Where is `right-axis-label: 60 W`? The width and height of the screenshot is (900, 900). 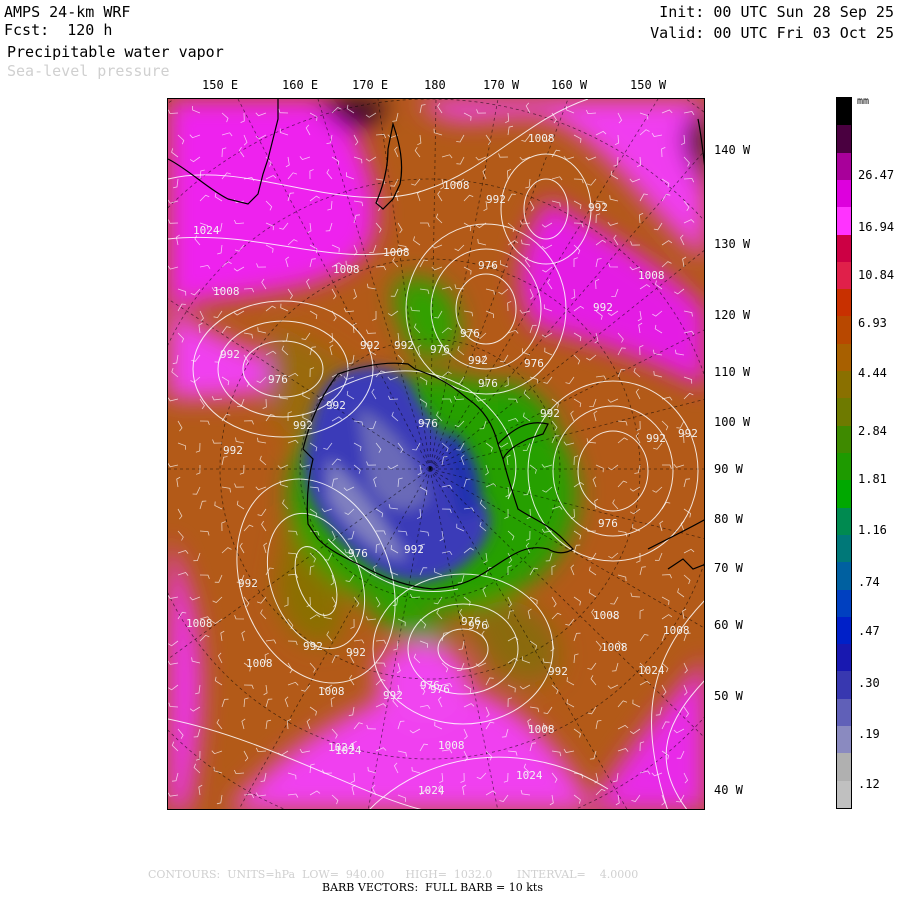 right-axis-label: 60 W is located at coordinates (728, 625).